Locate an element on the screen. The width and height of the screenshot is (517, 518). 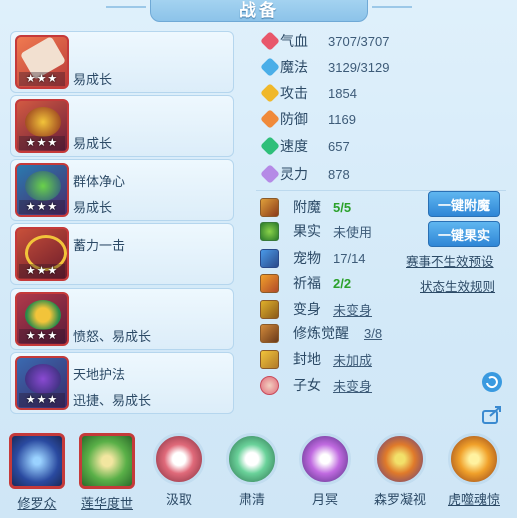
feature-children: 子女 未变身 is located at coordinates (316, 385).